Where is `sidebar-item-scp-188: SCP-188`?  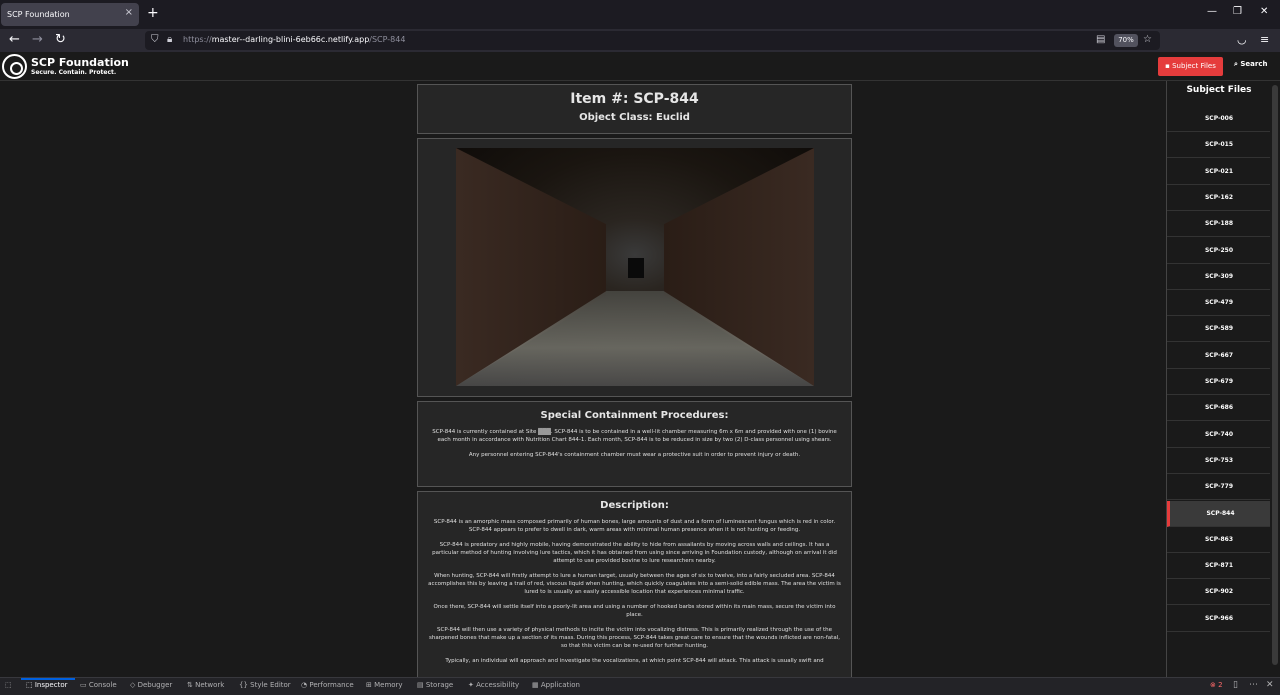
sidebar-item-scp-188: SCP-188 is located at coordinates (1218, 224).